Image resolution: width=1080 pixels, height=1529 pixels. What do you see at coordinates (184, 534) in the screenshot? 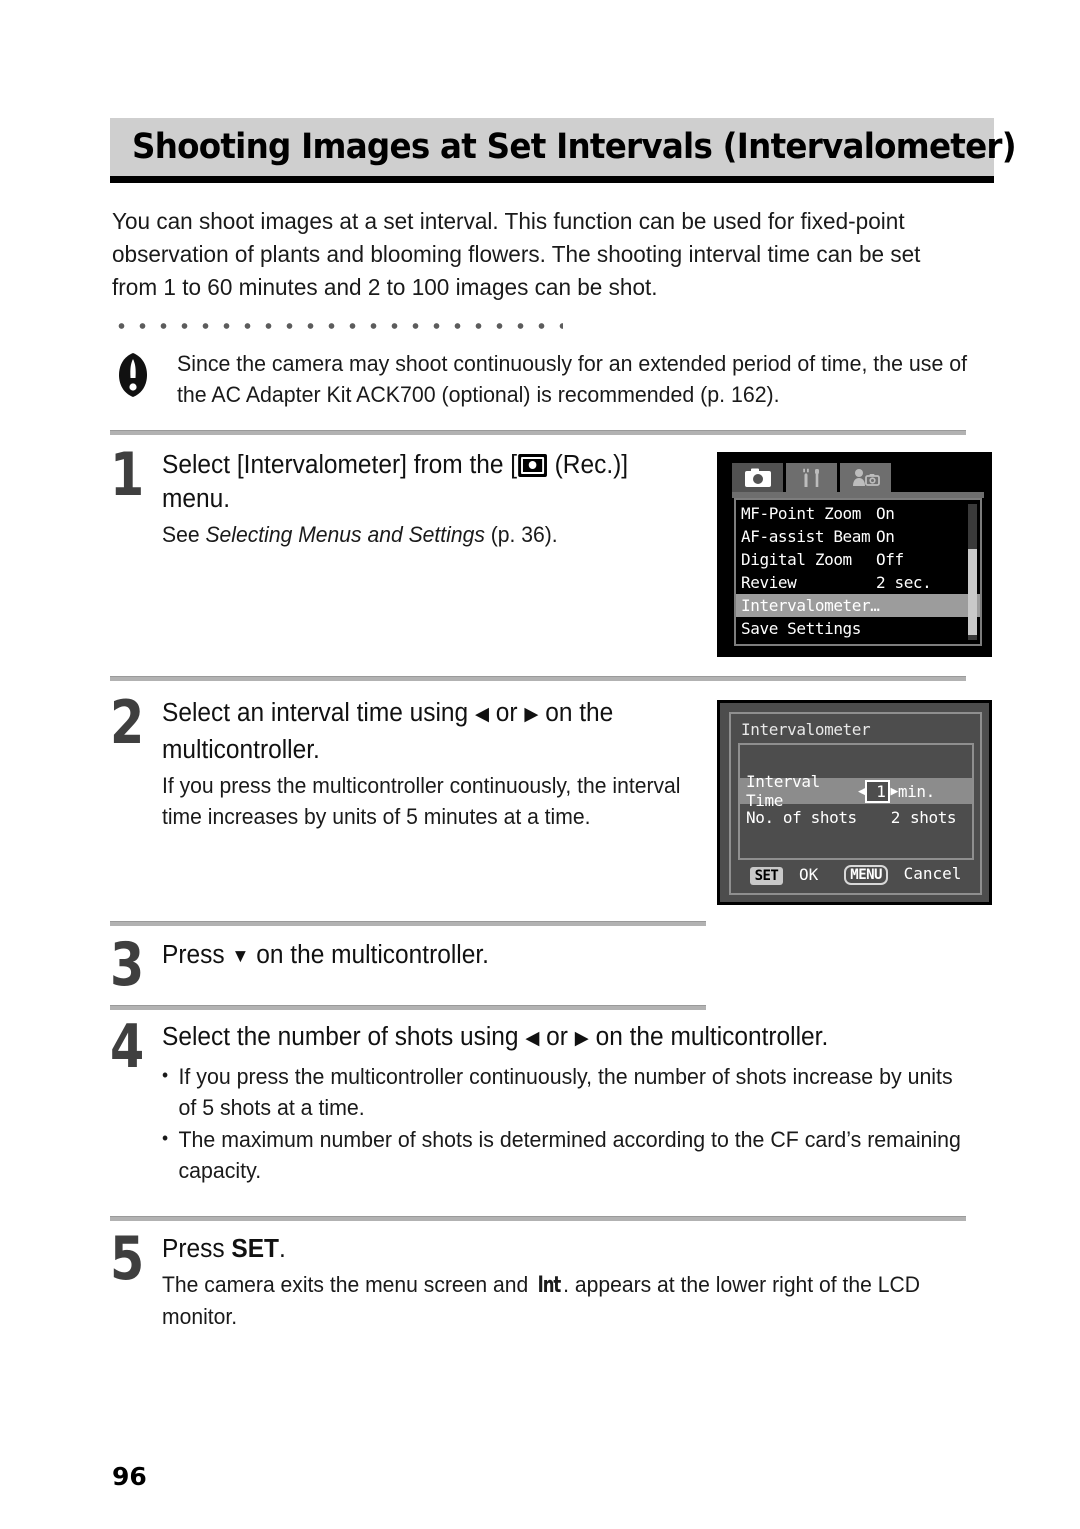
I see `step-1-sub-prefix: See` at bounding box center [184, 534].